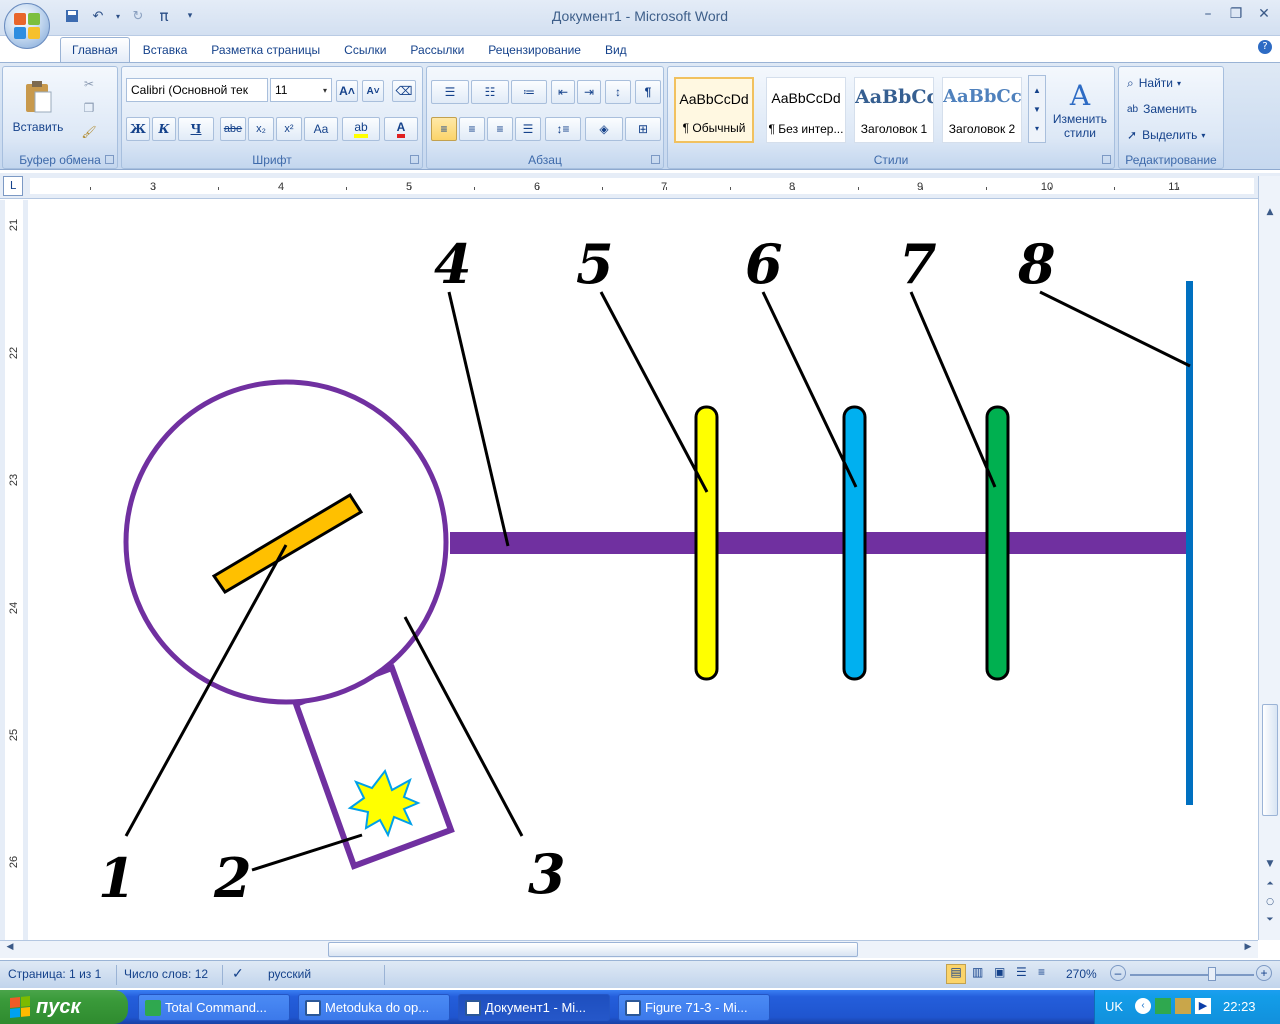 The image size is (1280, 1024). Describe the element at coordinates (1270, 864) in the screenshot. I see `scroll-down-icon: ▼` at that location.